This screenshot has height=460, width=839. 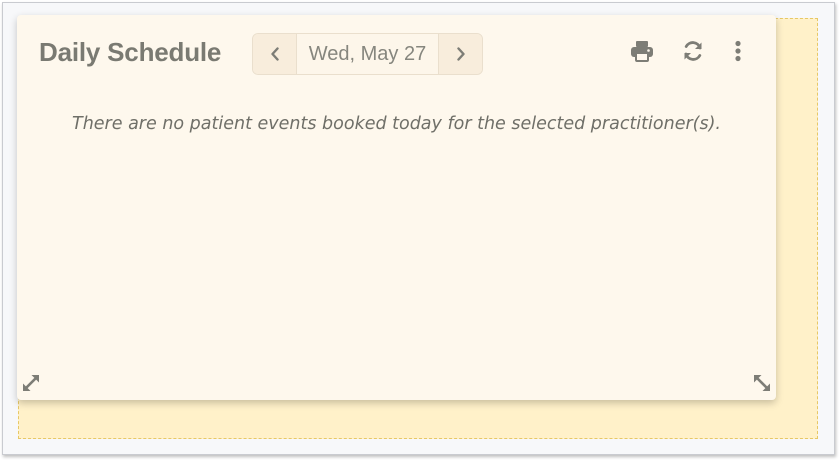 I want to click on previous-day-button, so click(x=274, y=54).